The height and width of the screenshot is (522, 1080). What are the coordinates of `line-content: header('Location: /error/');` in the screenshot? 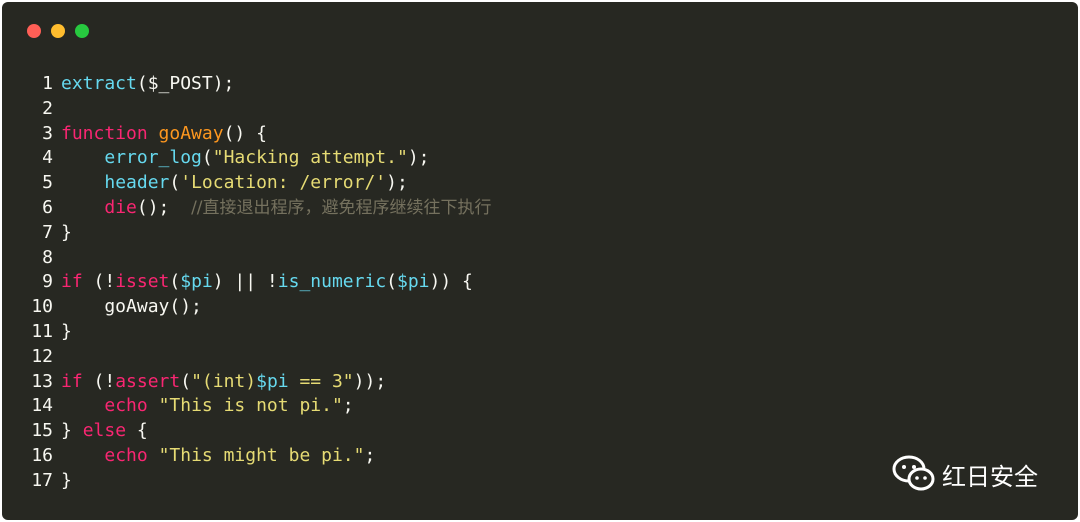 It's located at (234, 183).